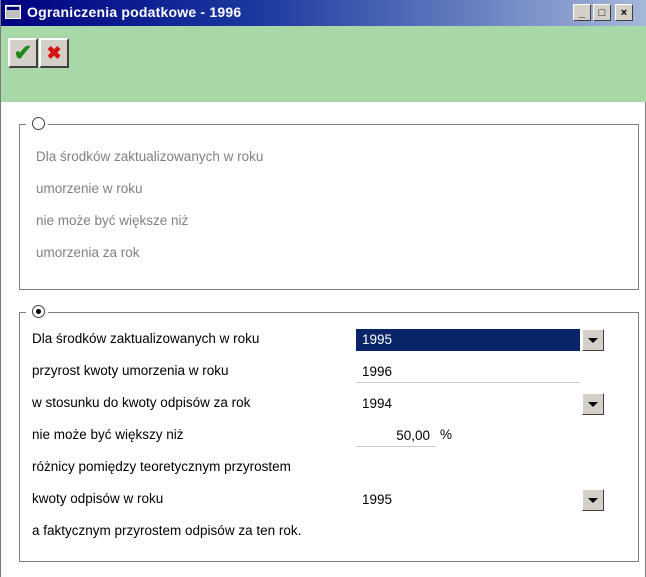 The width and height of the screenshot is (646, 577). I want to click on checkmark-icon: ✔, so click(23, 52).